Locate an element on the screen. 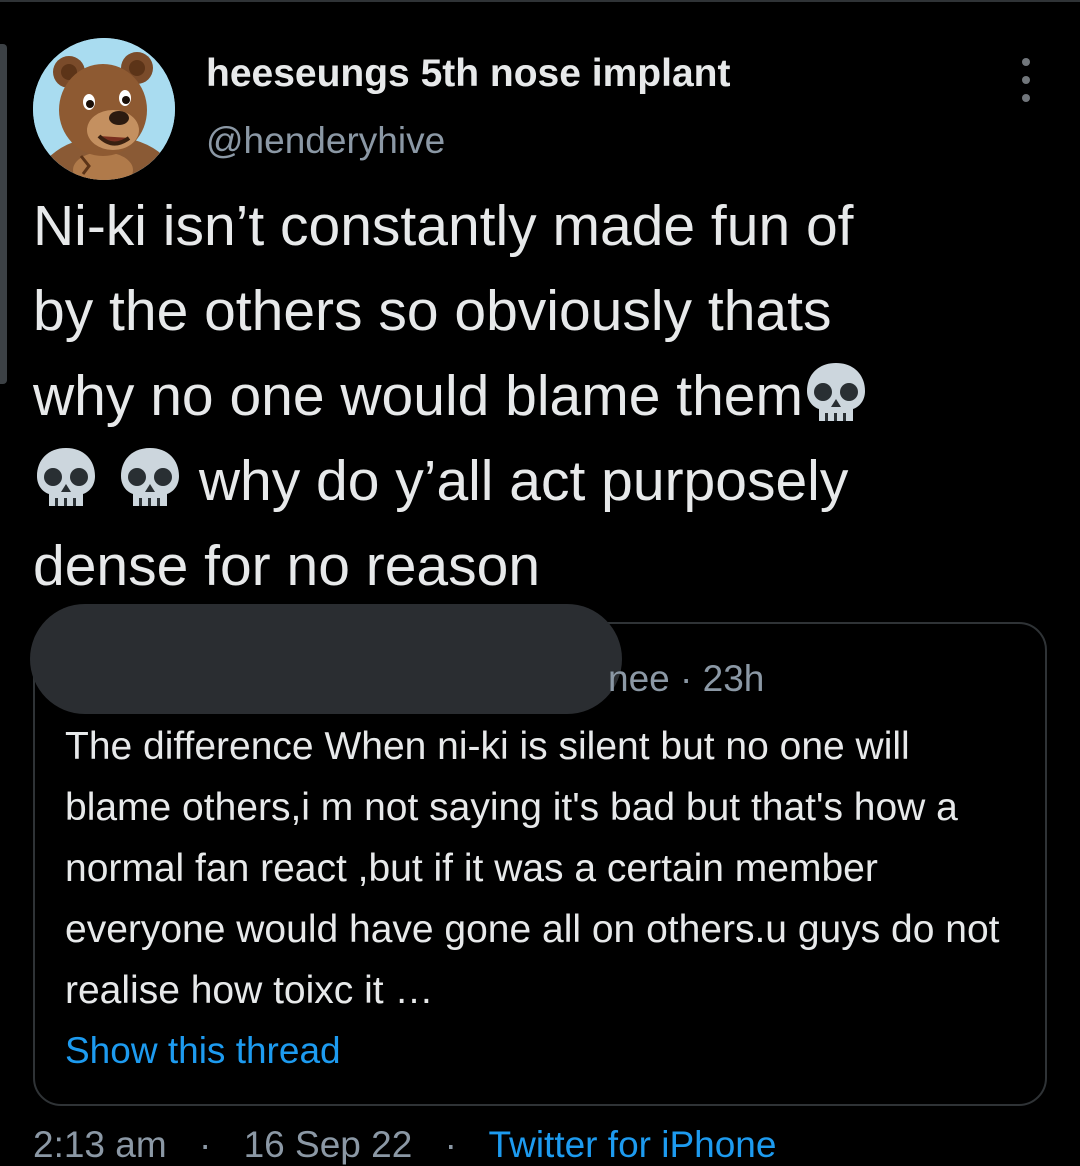 The width and height of the screenshot is (1080, 1166). show-thread-link: Show this thread is located at coordinates (203, 1051).